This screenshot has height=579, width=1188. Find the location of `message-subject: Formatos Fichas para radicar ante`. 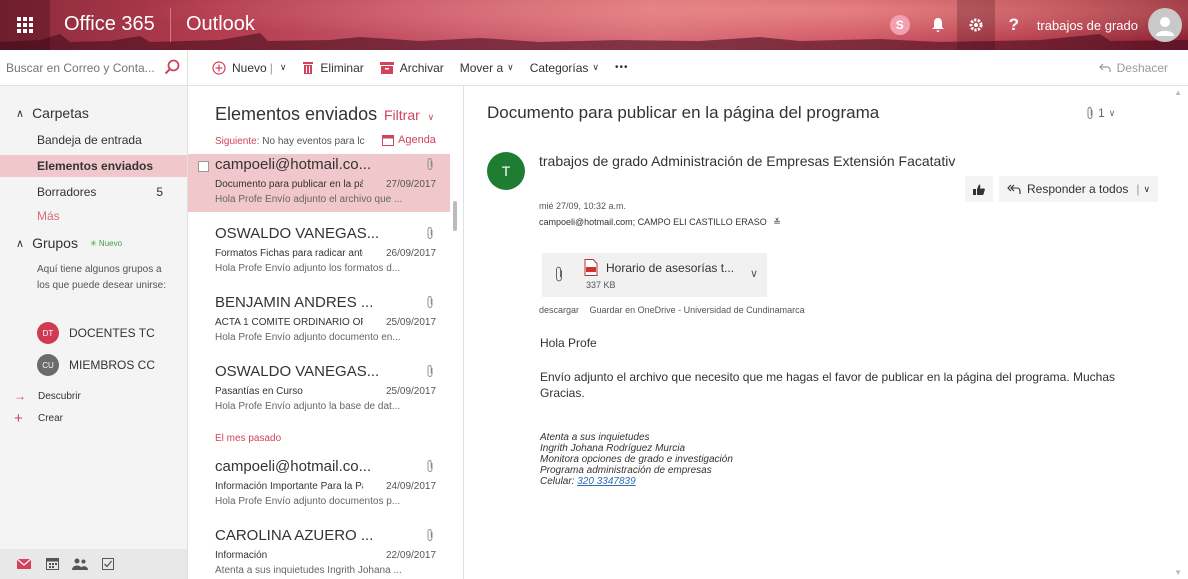

message-subject: Formatos Fichas para radicar ante is located at coordinates (289, 253).